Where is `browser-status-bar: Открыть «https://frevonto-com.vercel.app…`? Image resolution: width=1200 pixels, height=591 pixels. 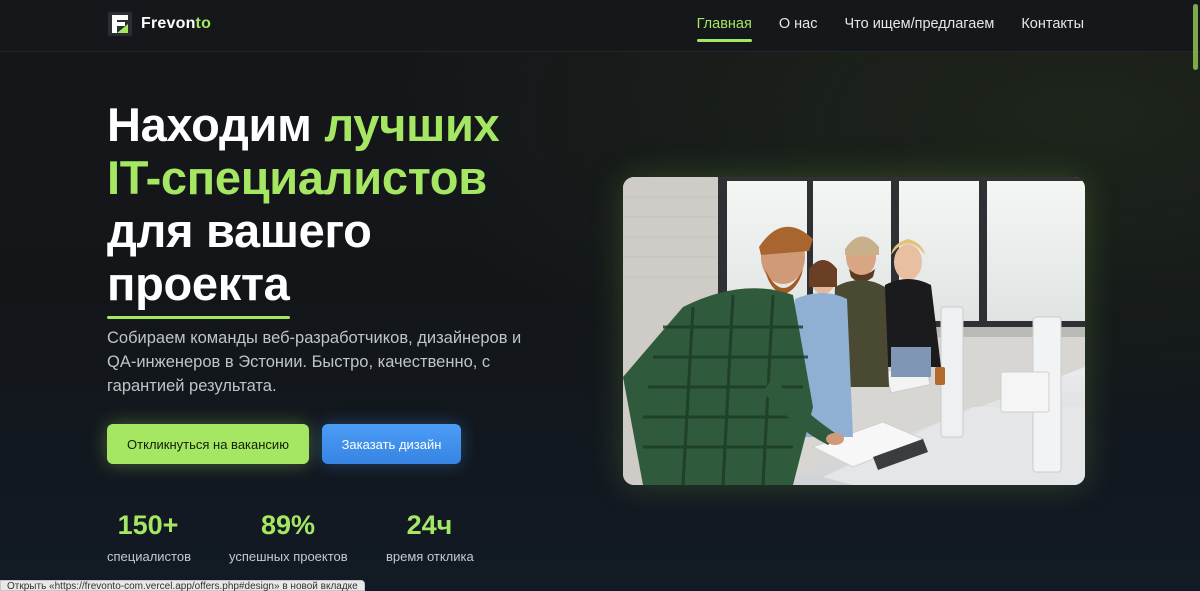
browser-status-bar: Открыть «https://frevonto-com.vercel.app… is located at coordinates (182, 585).